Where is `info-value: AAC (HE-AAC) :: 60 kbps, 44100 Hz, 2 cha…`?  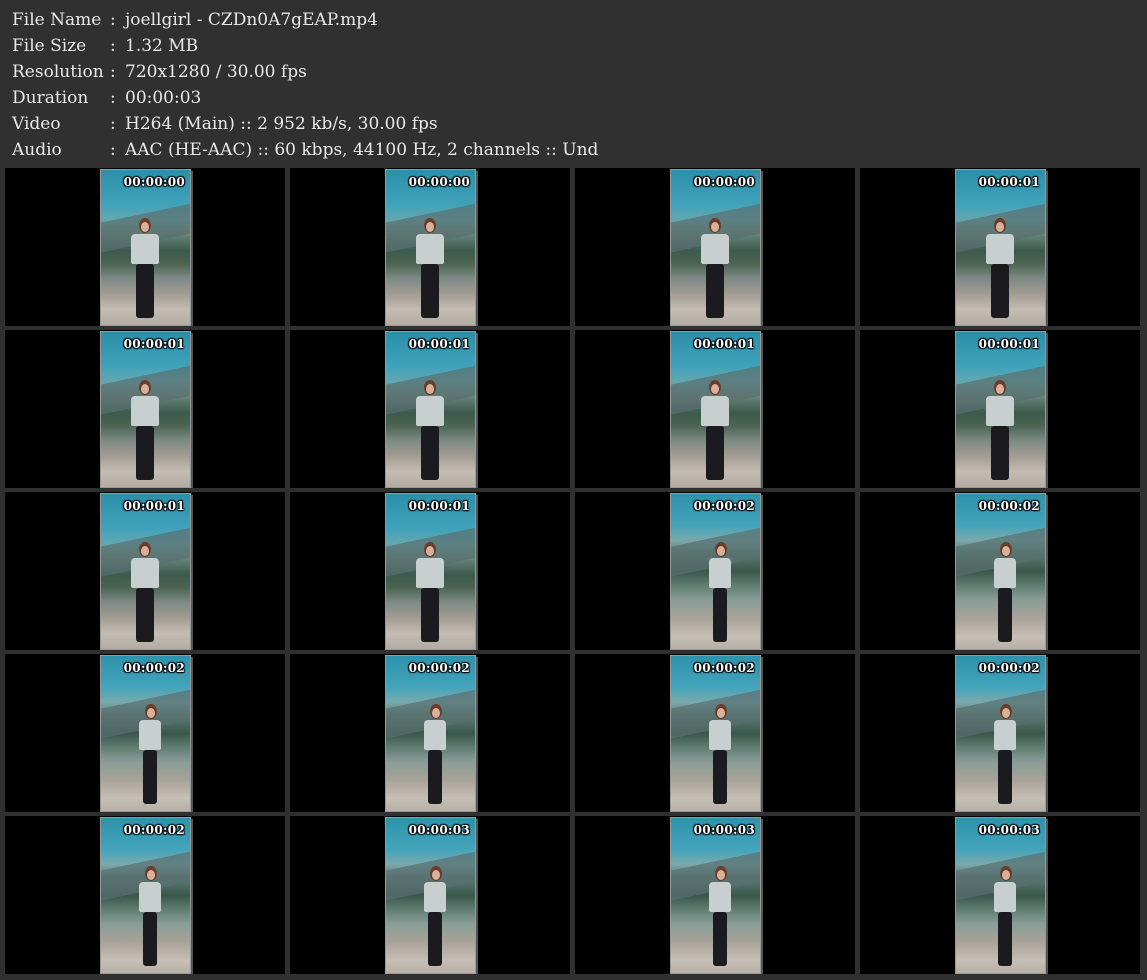 info-value: AAC (HE-AAC) :: 60 kbps, 44100 Hz, 2 cha… is located at coordinates (362, 150).